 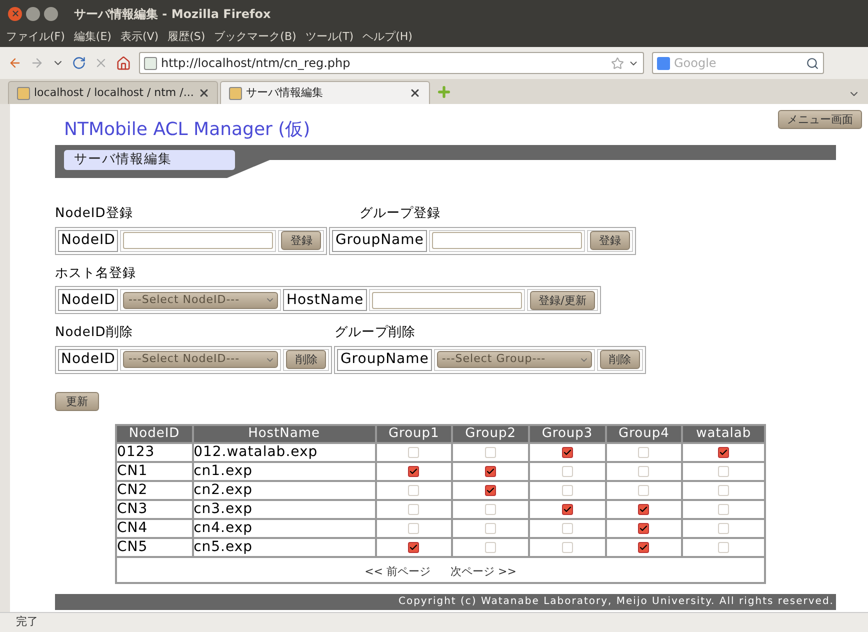 What do you see at coordinates (256, 63) in the screenshot?
I see `url-text: http://localhost/ntm/cn_reg.php` at bounding box center [256, 63].